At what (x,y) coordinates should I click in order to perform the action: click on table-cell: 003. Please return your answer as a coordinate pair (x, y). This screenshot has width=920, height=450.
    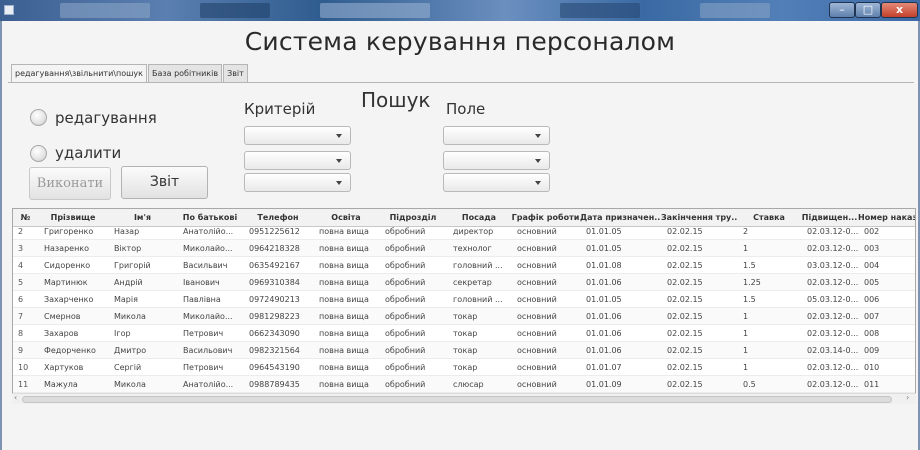
    Looking at the image, I should click on (872, 248).